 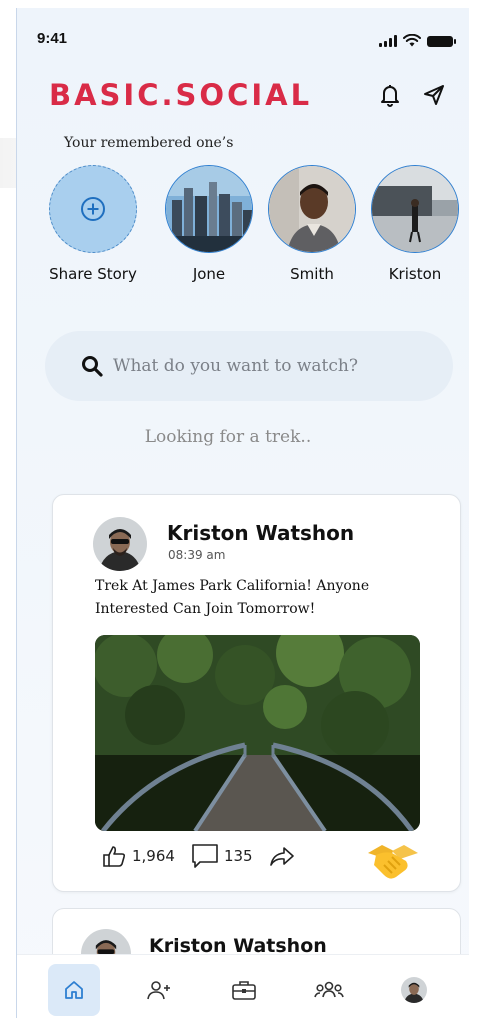 I want to click on story-avatar-smith, so click(x=312, y=209).